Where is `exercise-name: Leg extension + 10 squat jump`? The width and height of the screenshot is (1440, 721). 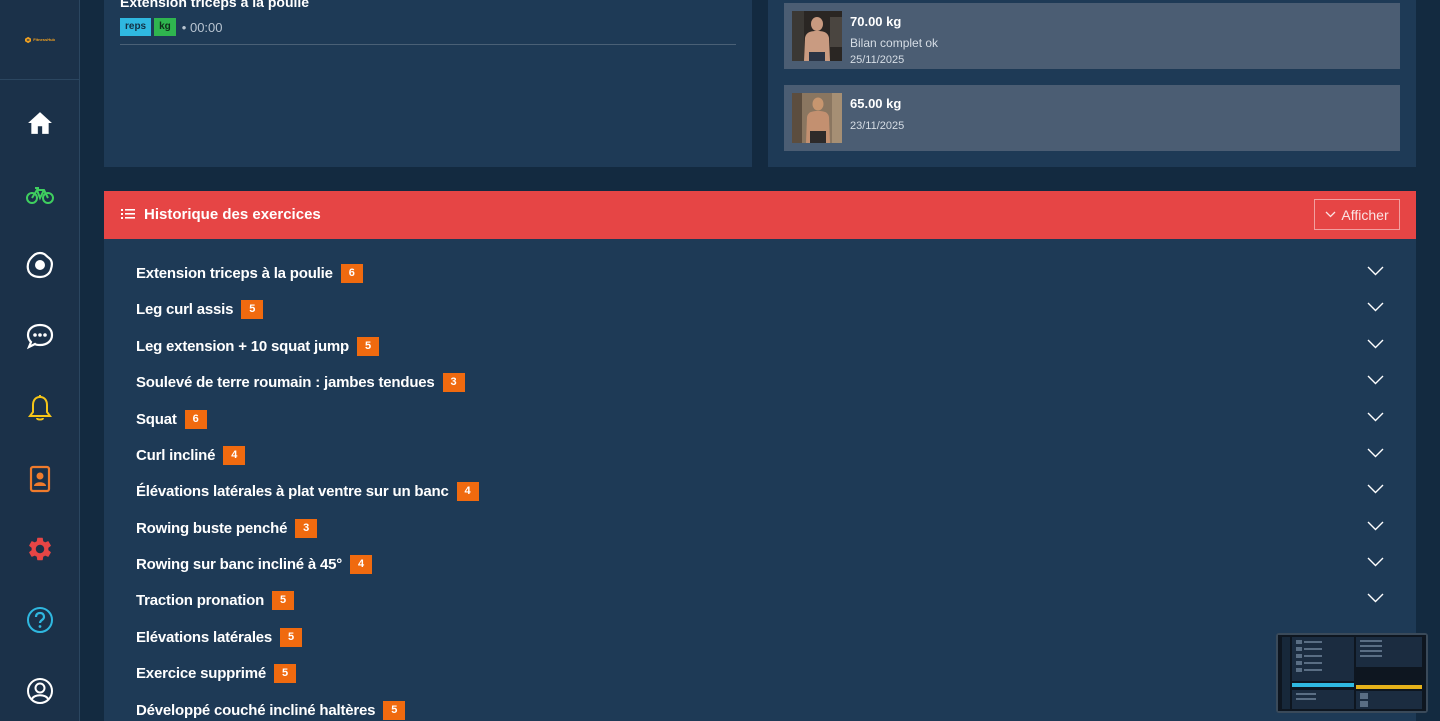 exercise-name: Leg extension + 10 squat jump is located at coordinates (243, 346).